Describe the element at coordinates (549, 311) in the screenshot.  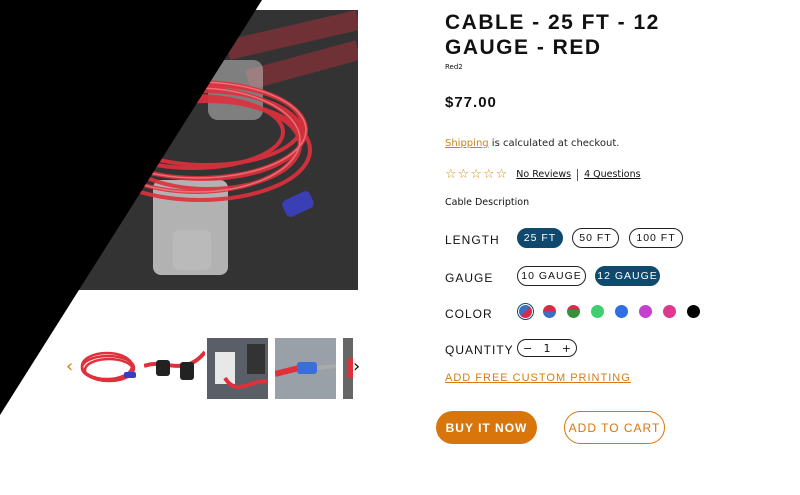
I see `color-swatch-blue` at that location.